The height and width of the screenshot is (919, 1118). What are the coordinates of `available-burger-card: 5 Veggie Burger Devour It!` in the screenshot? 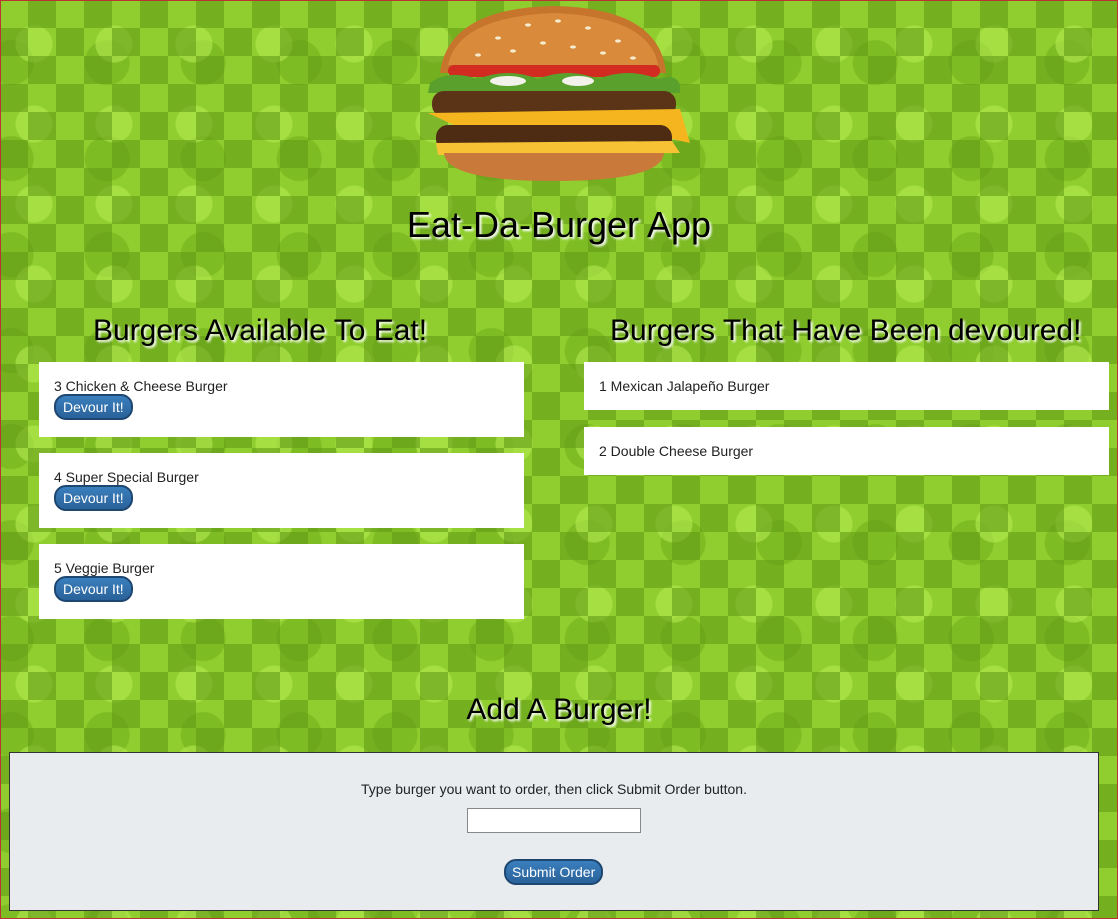 It's located at (281, 581).